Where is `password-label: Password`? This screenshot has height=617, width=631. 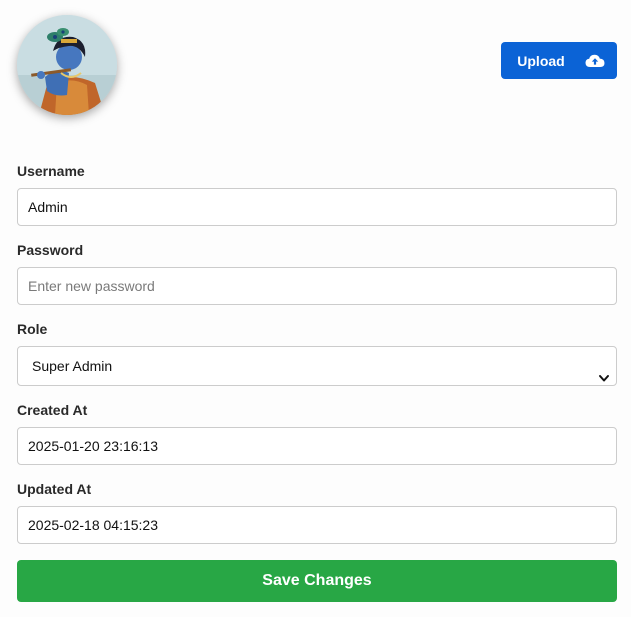
password-label: Password is located at coordinates (50, 250).